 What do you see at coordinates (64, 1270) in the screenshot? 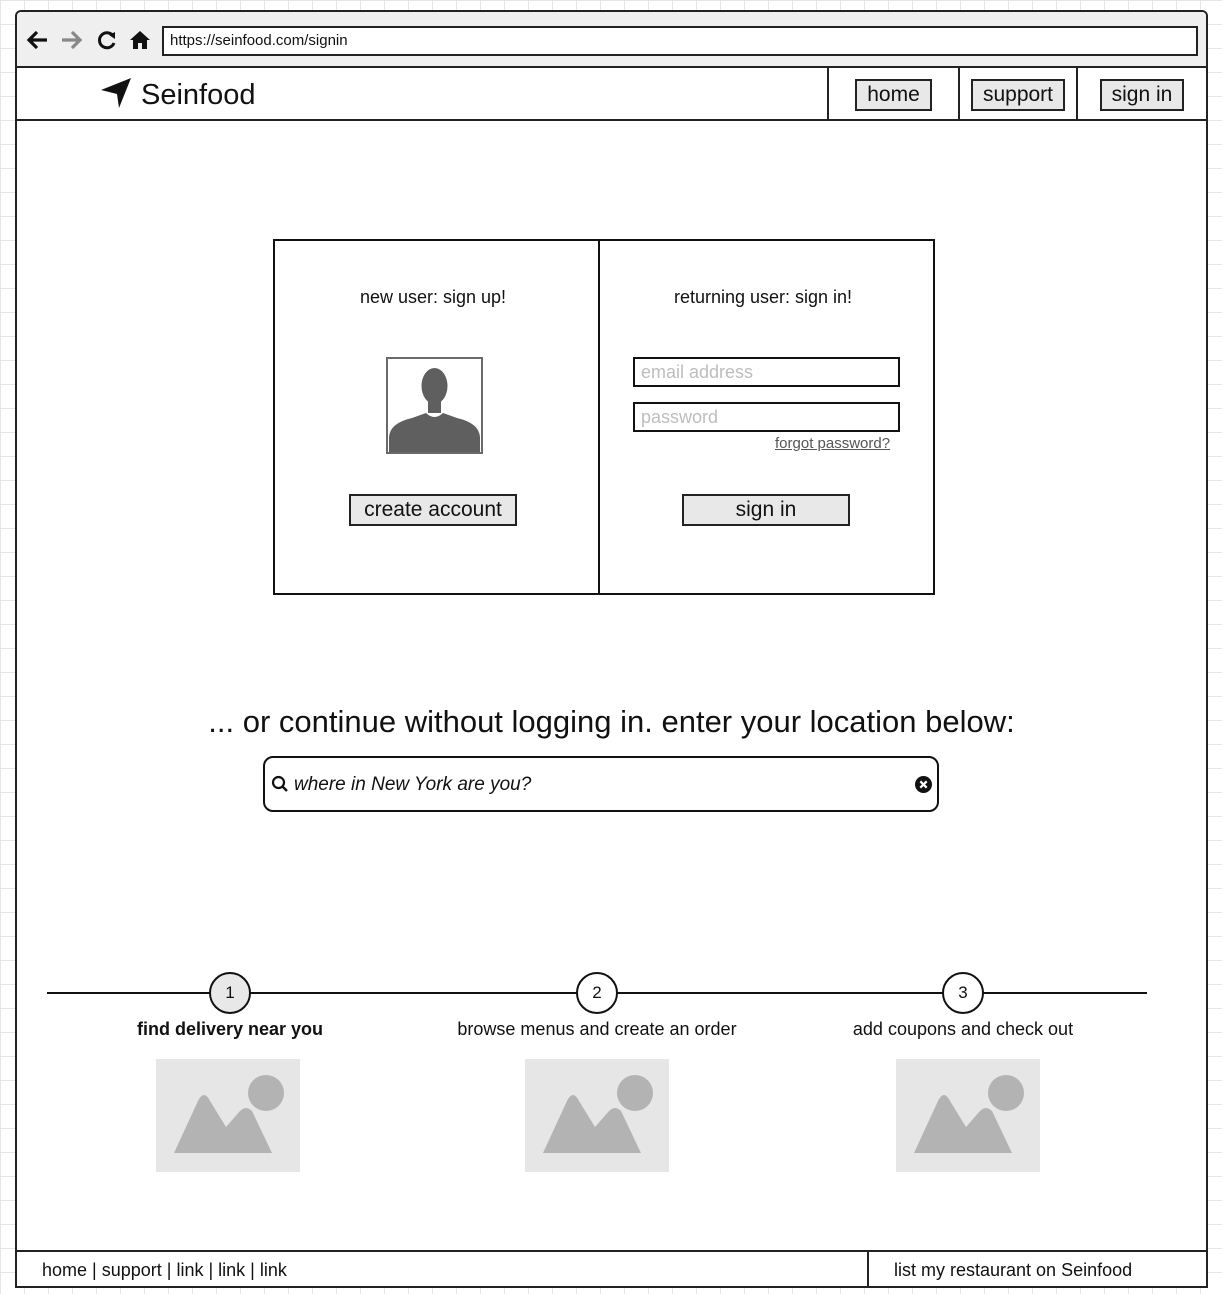
I see `footer-link-home: home` at bounding box center [64, 1270].